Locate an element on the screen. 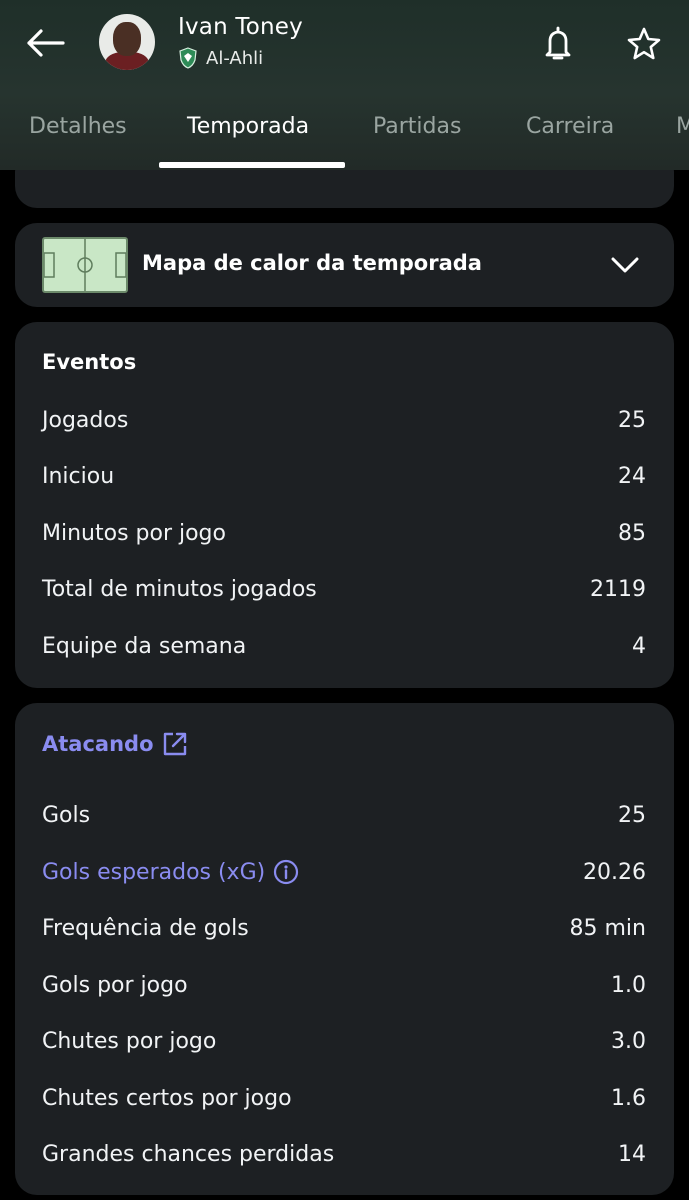 This screenshot has width=689, height=1200. stat-value: 85 is located at coordinates (632, 533).